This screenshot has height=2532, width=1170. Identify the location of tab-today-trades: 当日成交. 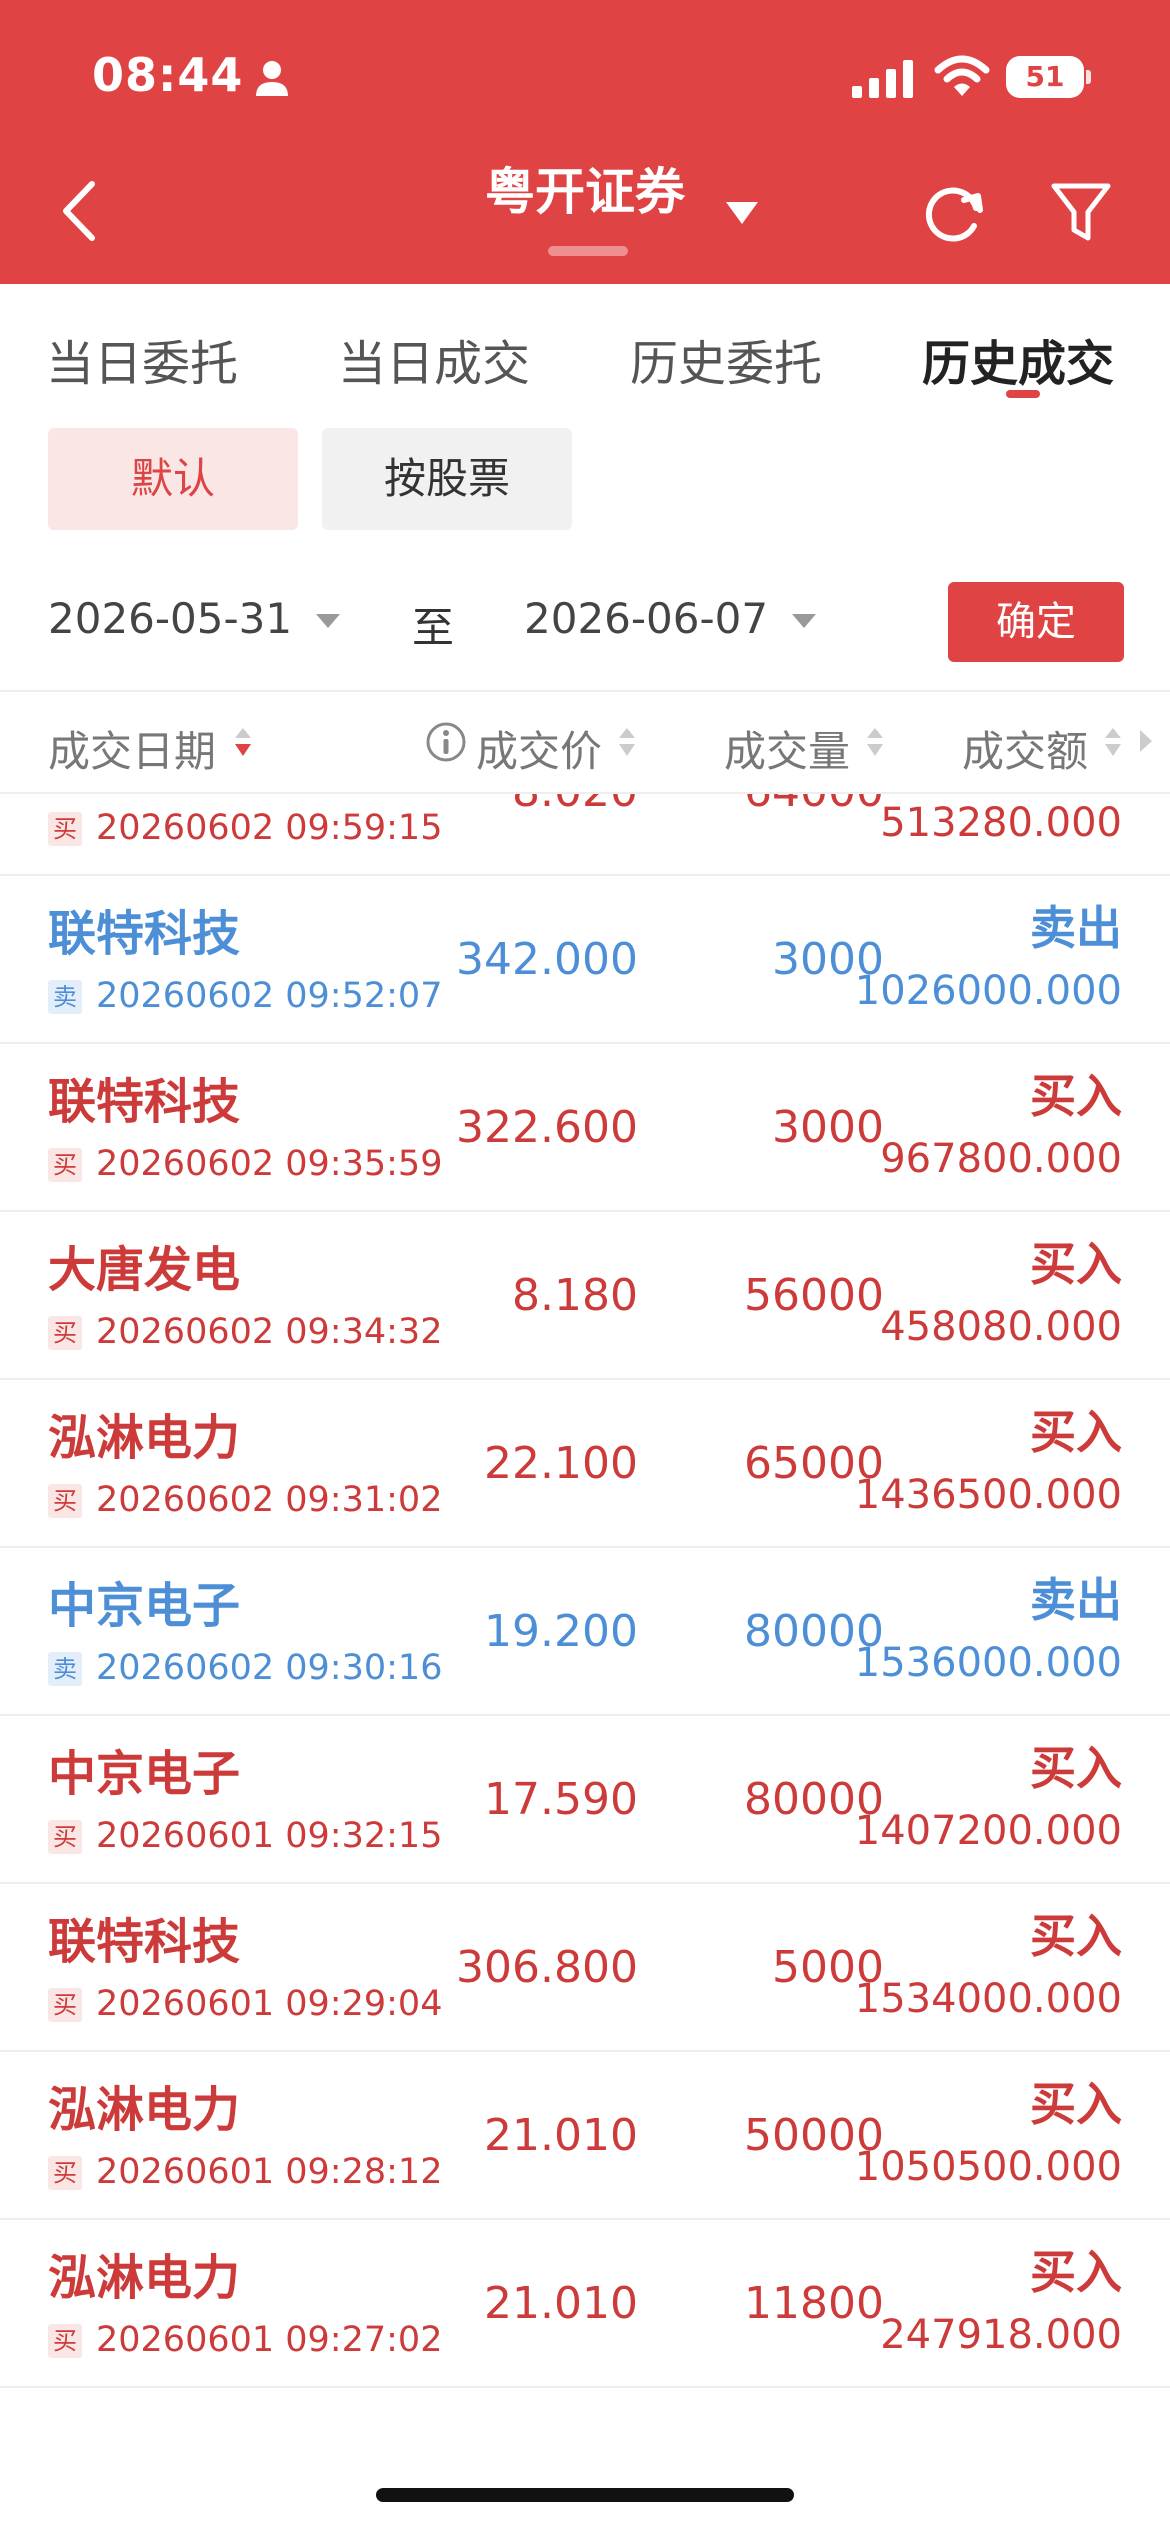
(434, 359).